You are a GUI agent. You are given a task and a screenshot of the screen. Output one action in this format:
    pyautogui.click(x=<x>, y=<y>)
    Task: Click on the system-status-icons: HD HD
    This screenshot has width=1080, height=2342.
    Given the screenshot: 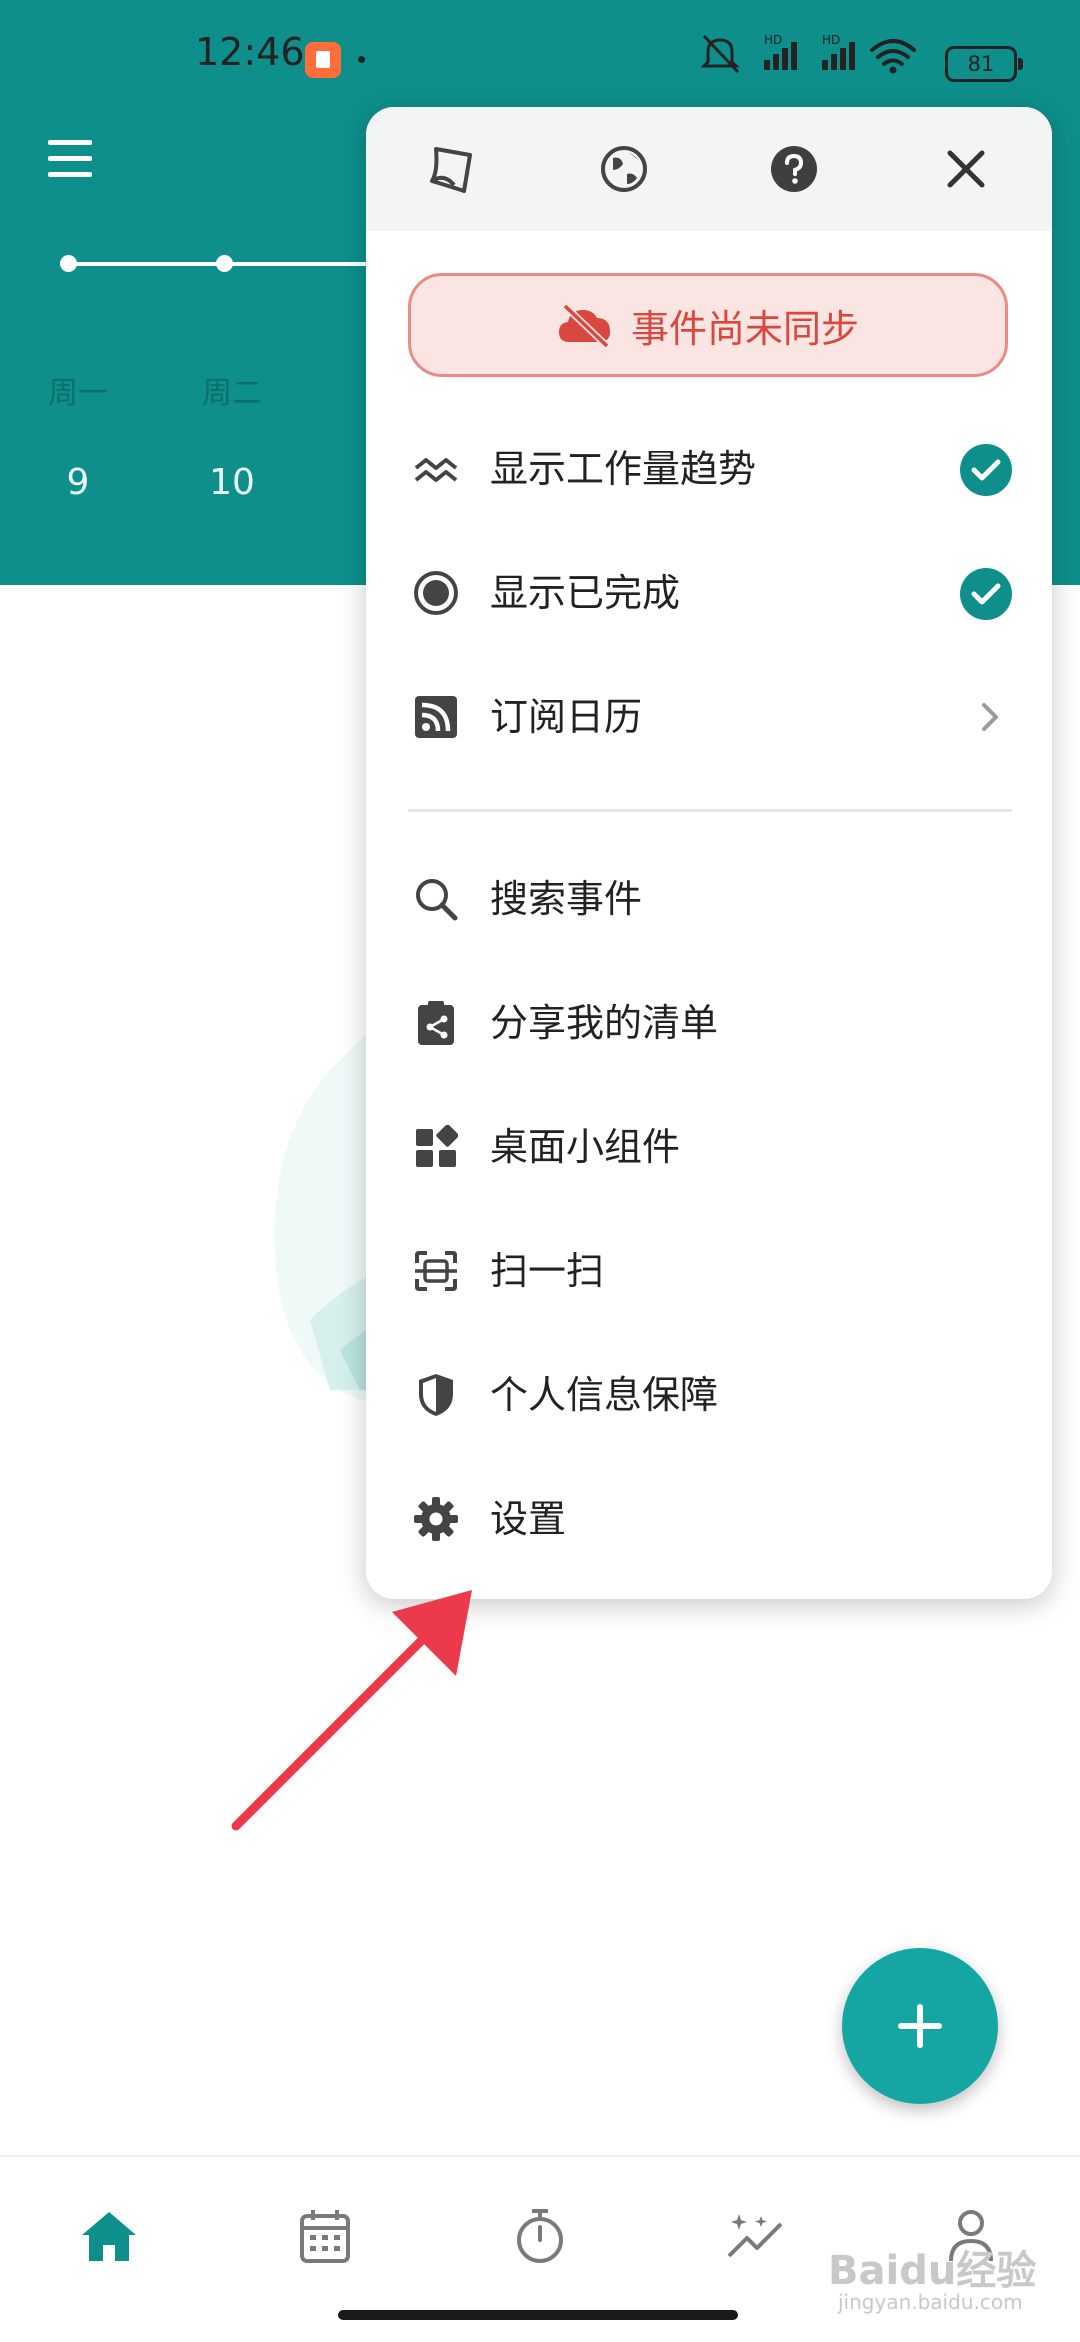 What is the action you would take?
    pyautogui.click(x=808, y=53)
    